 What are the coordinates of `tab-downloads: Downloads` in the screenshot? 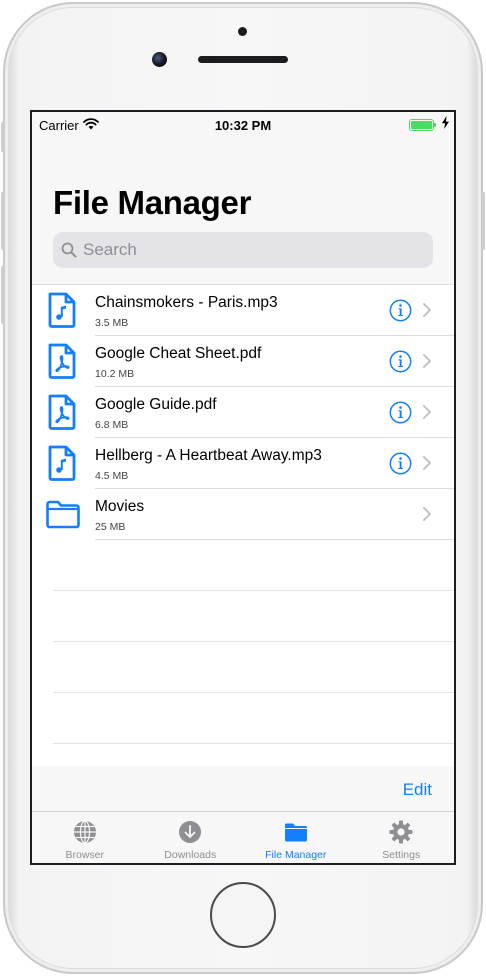 It's located at (191, 837).